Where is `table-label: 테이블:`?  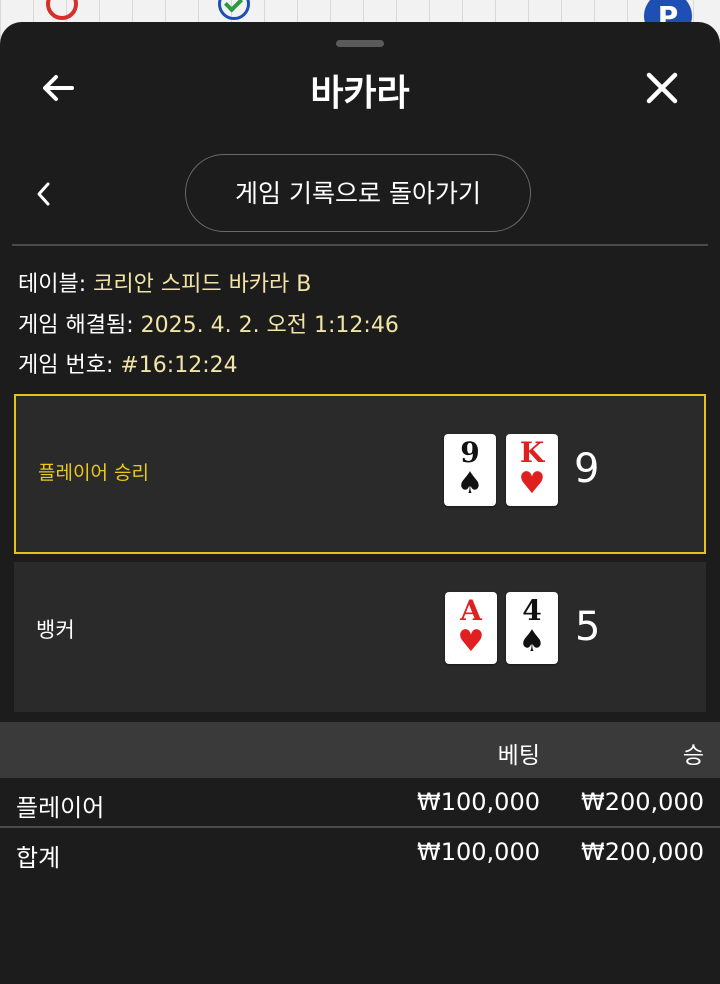 table-label: 테이블: is located at coordinates (52, 284).